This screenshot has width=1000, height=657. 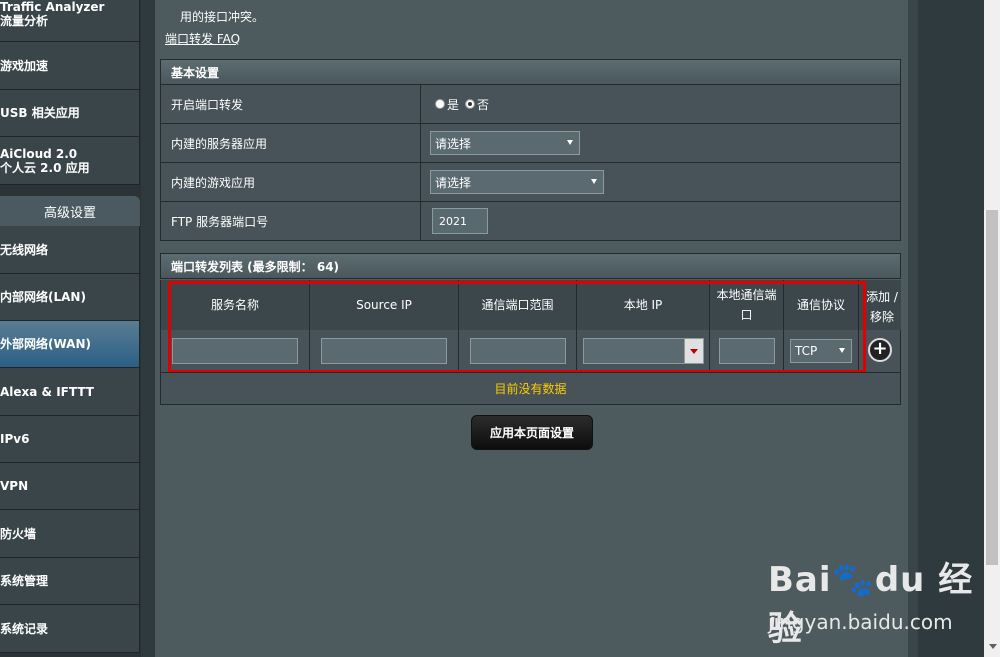 I want to click on baidu-jingyan-watermark: Bai🐾du 经验 jingyan.baidu.com, so click(x=884, y=601).